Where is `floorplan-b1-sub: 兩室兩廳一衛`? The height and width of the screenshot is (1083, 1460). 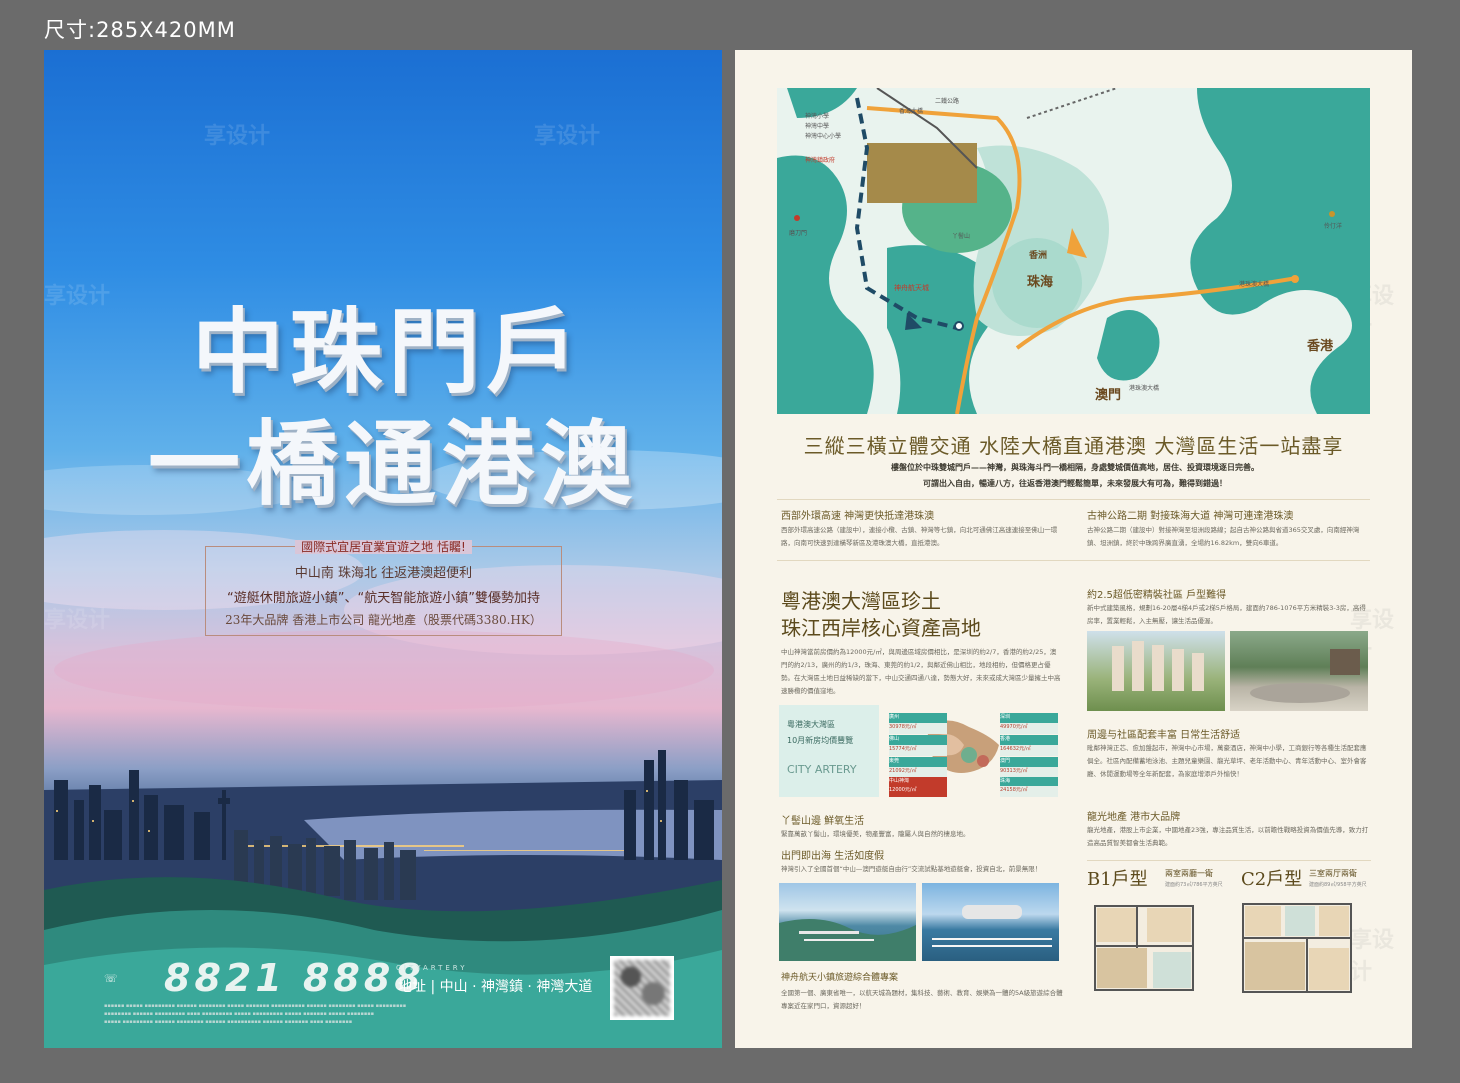 floorplan-b1-sub: 兩室兩廳一衛 is located at coordinates (1189, 873).